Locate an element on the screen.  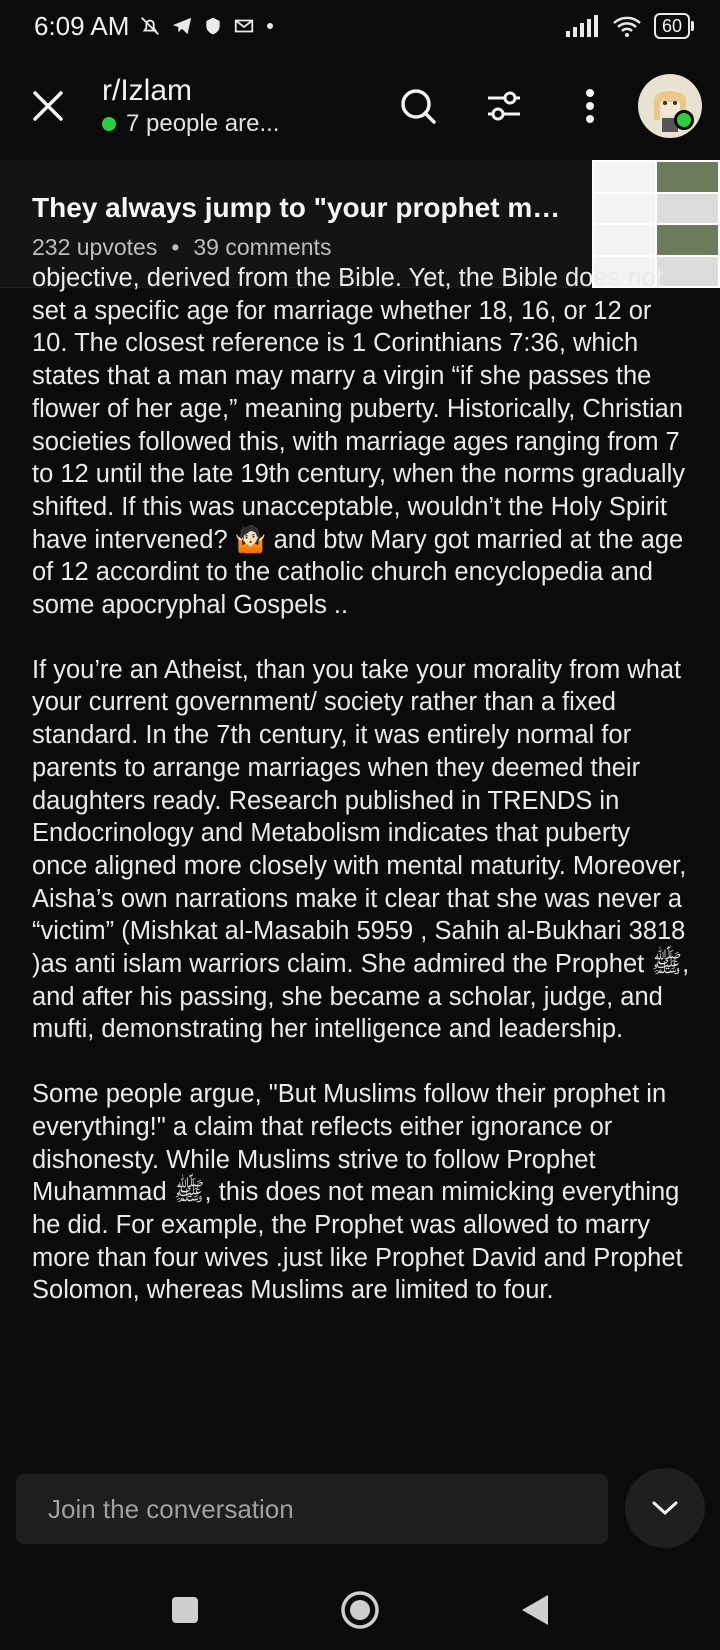
chevron-down-icon is located at coordinates (665, 1508).